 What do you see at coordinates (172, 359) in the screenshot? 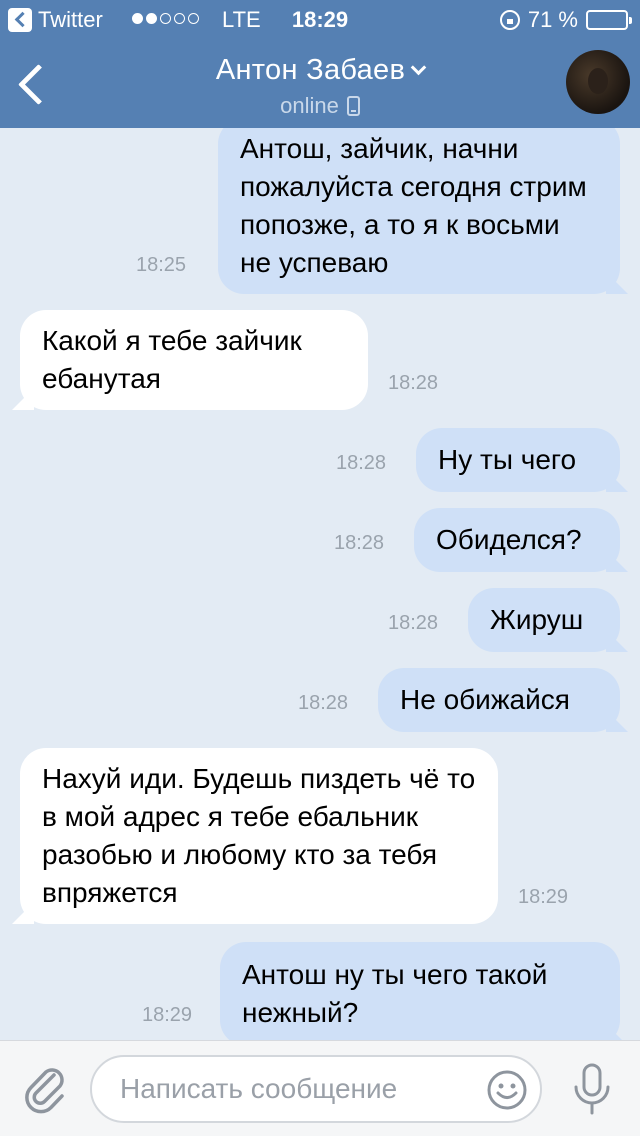
I see `message-text: Какой я тебе зайчик ебанутая` at bounding box center [172, 359].